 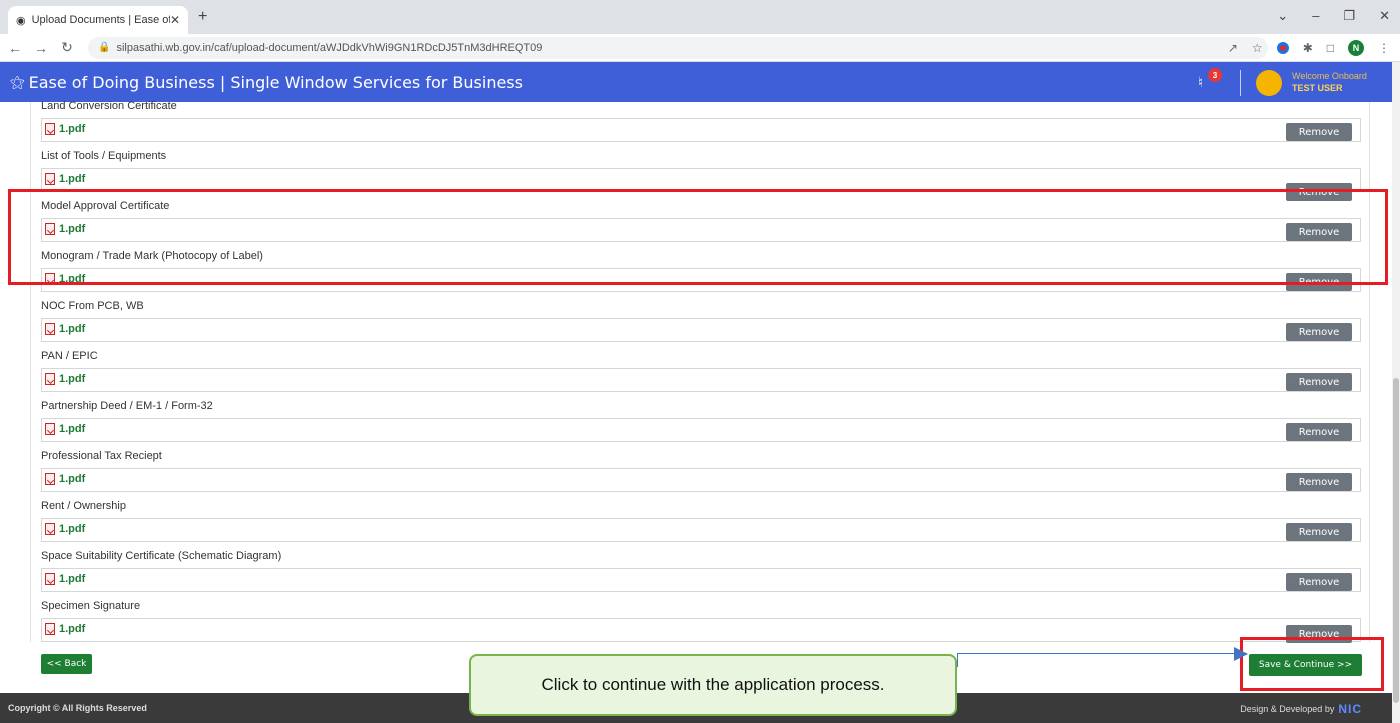 I want to click on share-icon: ↗, so click(x=1233, y=48).